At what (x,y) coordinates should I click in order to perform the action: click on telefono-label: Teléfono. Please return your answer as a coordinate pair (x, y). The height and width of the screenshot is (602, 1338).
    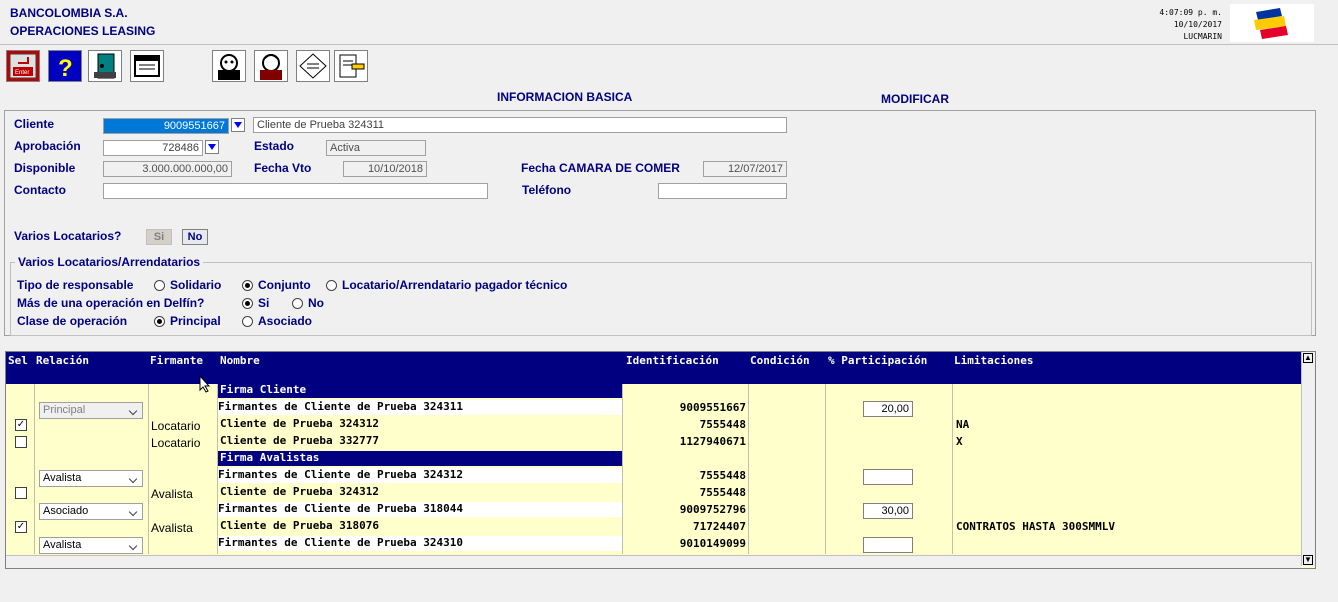
    Looking at the image, I should click on (547, 190).